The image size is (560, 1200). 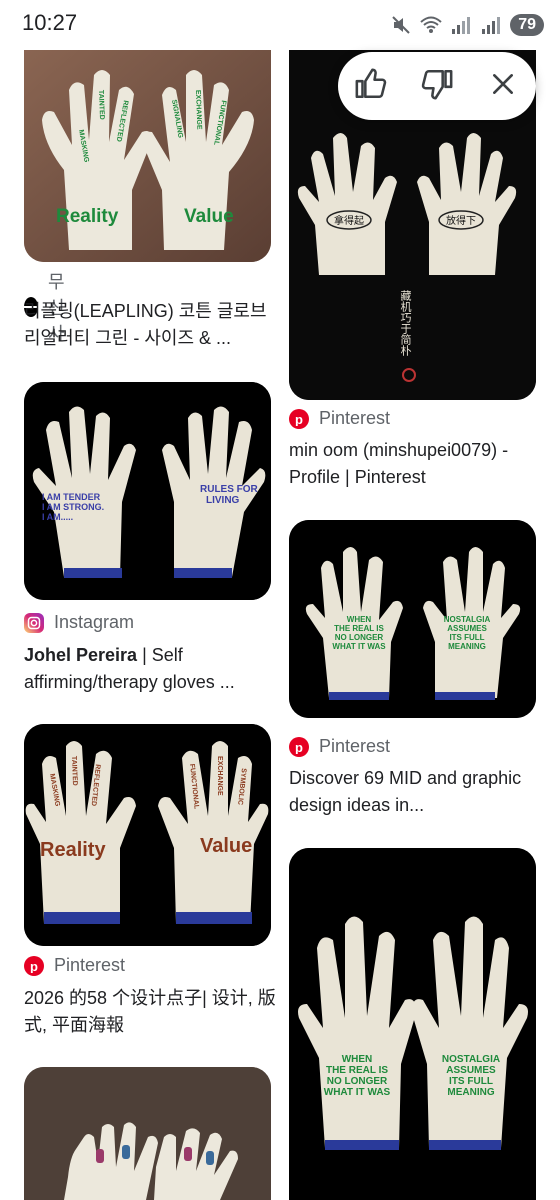 I want to click on status-icons: 79, so click(x=467, y=25).